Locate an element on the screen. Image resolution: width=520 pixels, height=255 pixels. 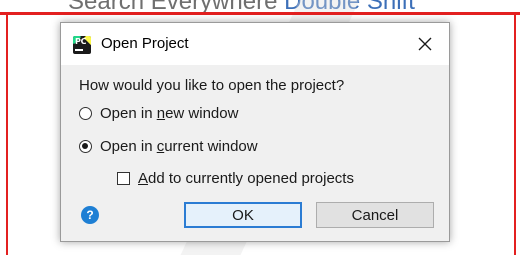
help-button: ? is located at coordinates (90, 215).